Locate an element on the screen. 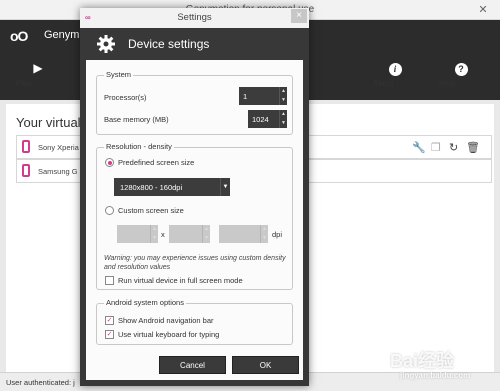 The width and height of the screenshot is (500, 391). dialog-header-title: Device settings is located at coordinates (169, 44).